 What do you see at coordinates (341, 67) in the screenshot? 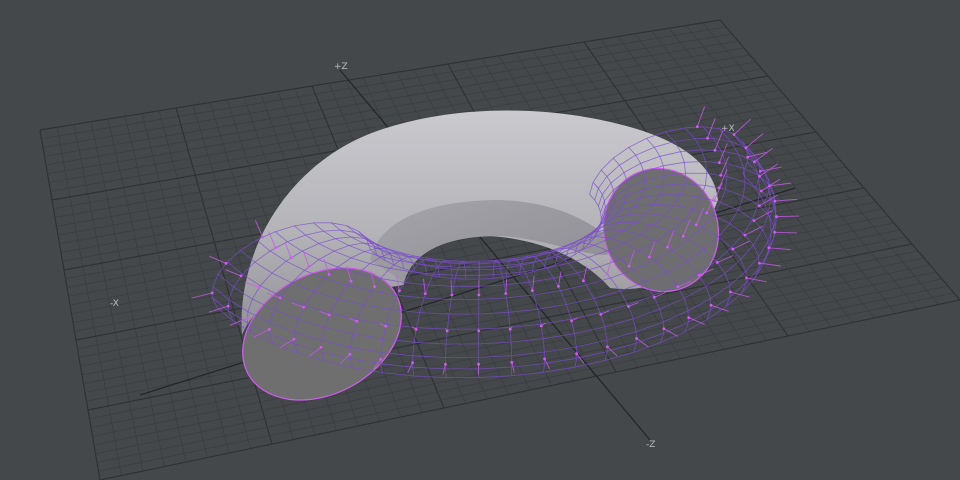
I see `axis-label-pos-z: +Z` at bounding box center [341, 67].